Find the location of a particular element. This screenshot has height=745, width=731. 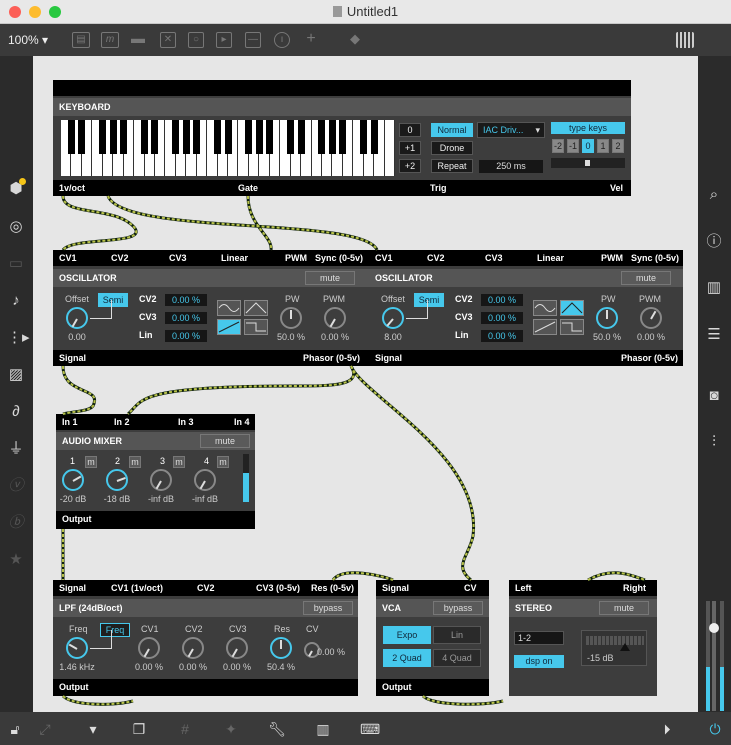

toggle-icon: ✕ is located at coordinates (168, 40).